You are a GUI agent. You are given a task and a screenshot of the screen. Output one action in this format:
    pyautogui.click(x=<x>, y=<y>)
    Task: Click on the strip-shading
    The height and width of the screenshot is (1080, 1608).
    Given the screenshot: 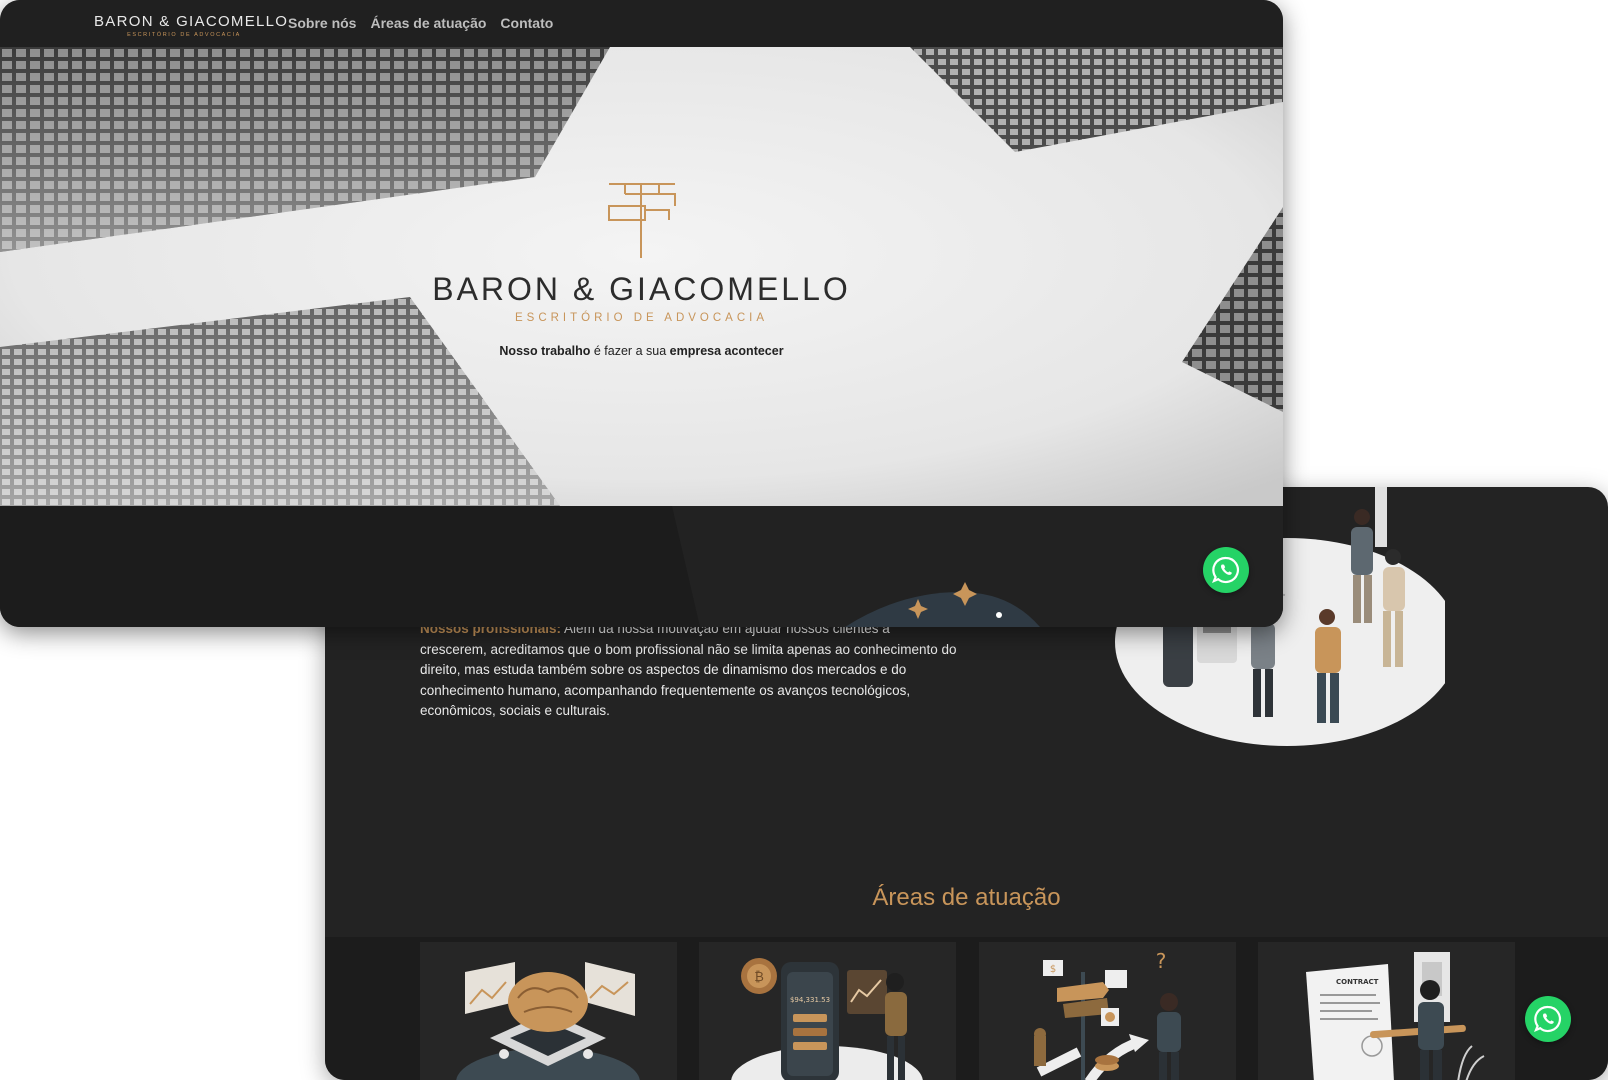 What is the action you would take?
    pyautogui.click(x=641, y=566)
    